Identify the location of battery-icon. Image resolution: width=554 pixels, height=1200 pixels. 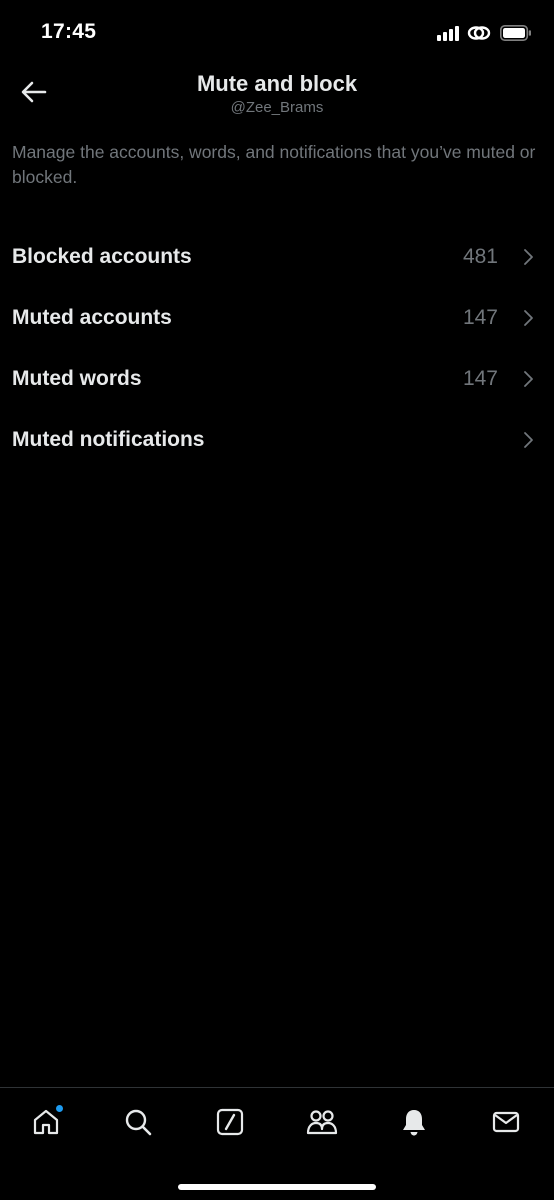
(516, 33).